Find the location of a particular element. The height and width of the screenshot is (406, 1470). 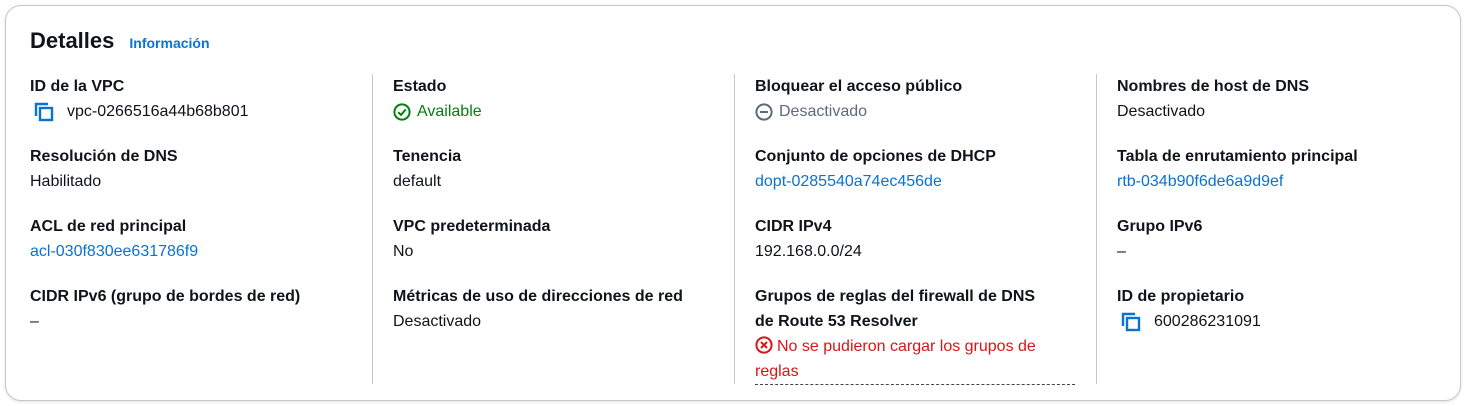

field-dns-hostnames: Nombres de host de DNS Desactivado is located at coordinates (1213, 99).